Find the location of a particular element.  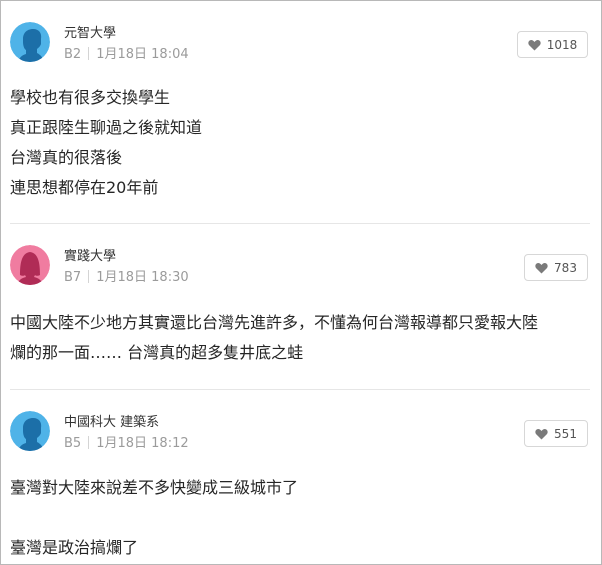

comment-line is located at coordinates (300, 518).